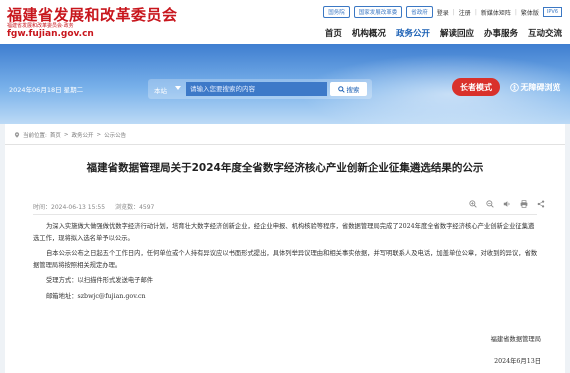 This screenshot has height=373, width=570. Describe the element at coordinates (69, 207) in the screenshot. I see `publish-time: 时间：2024-06-13 15:55` at that location.